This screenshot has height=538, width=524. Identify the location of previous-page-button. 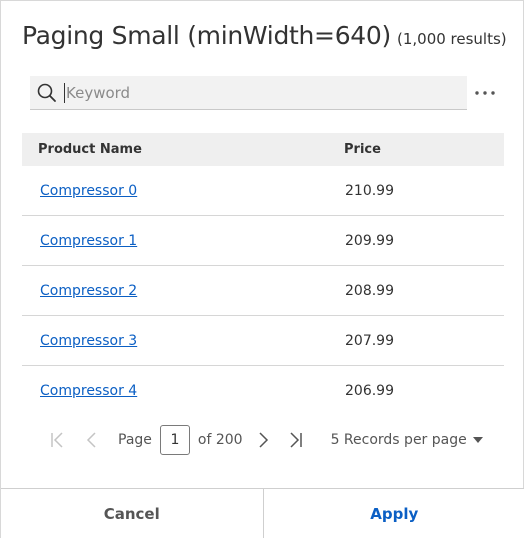
(91, 440).